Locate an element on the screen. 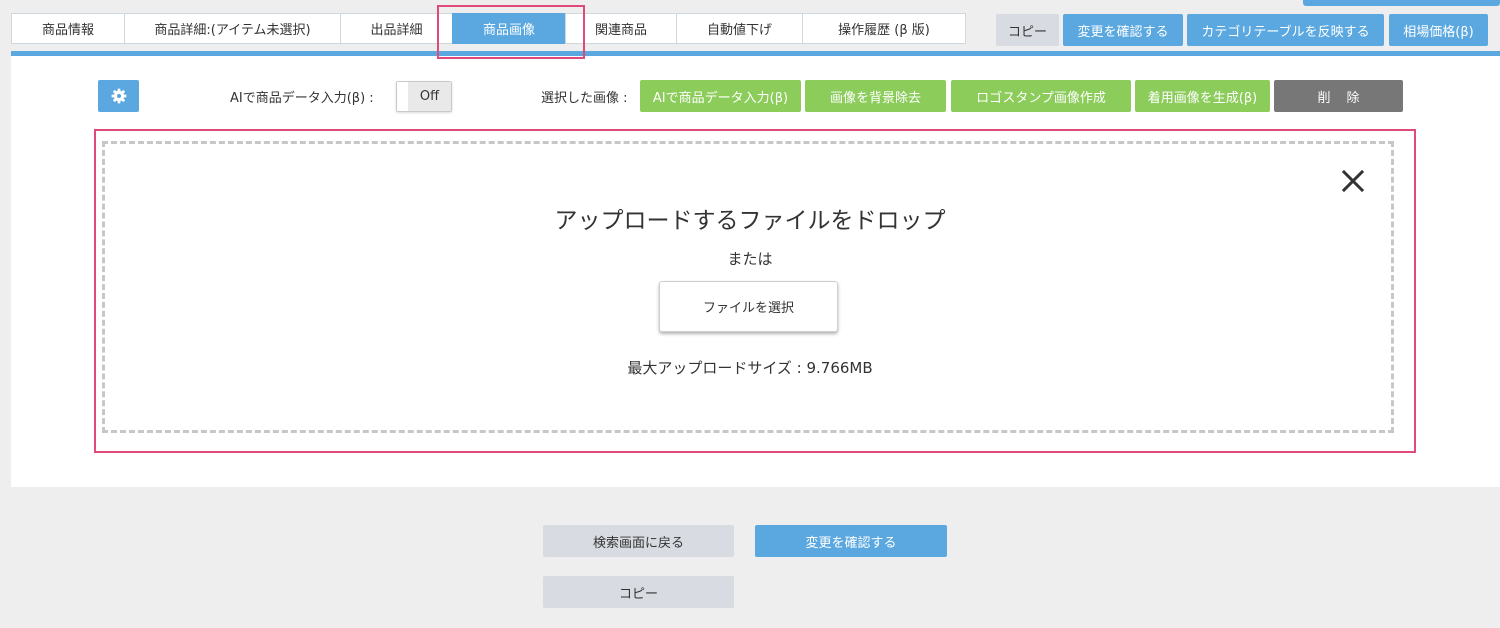  generate-wear-image-button: 着用画像を生成(β) is located at coordinates (1202, 96).